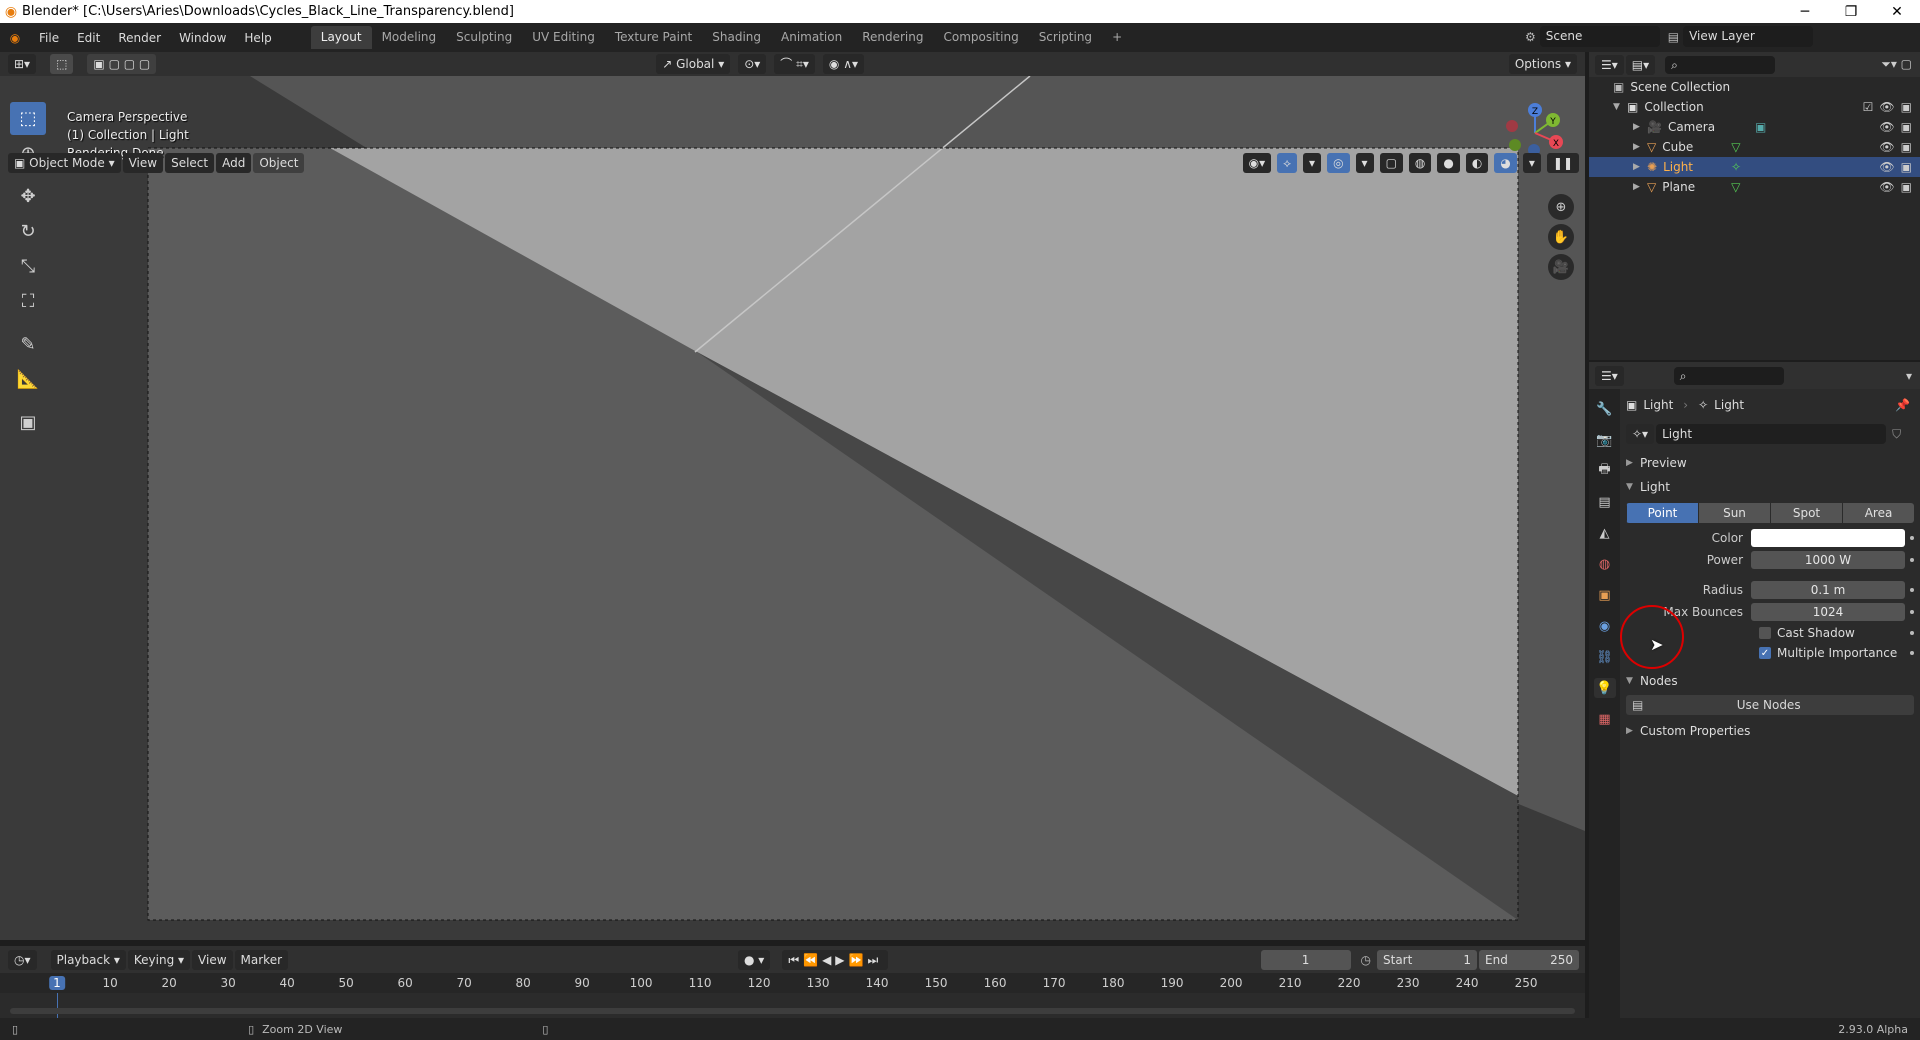 The image size is (1920, 1040). What do you see at coordinates (1773, 731) in the screenshot?
I see `custom-properties-header: ▶ Custom Properties` at bounding box center [1773, 731].